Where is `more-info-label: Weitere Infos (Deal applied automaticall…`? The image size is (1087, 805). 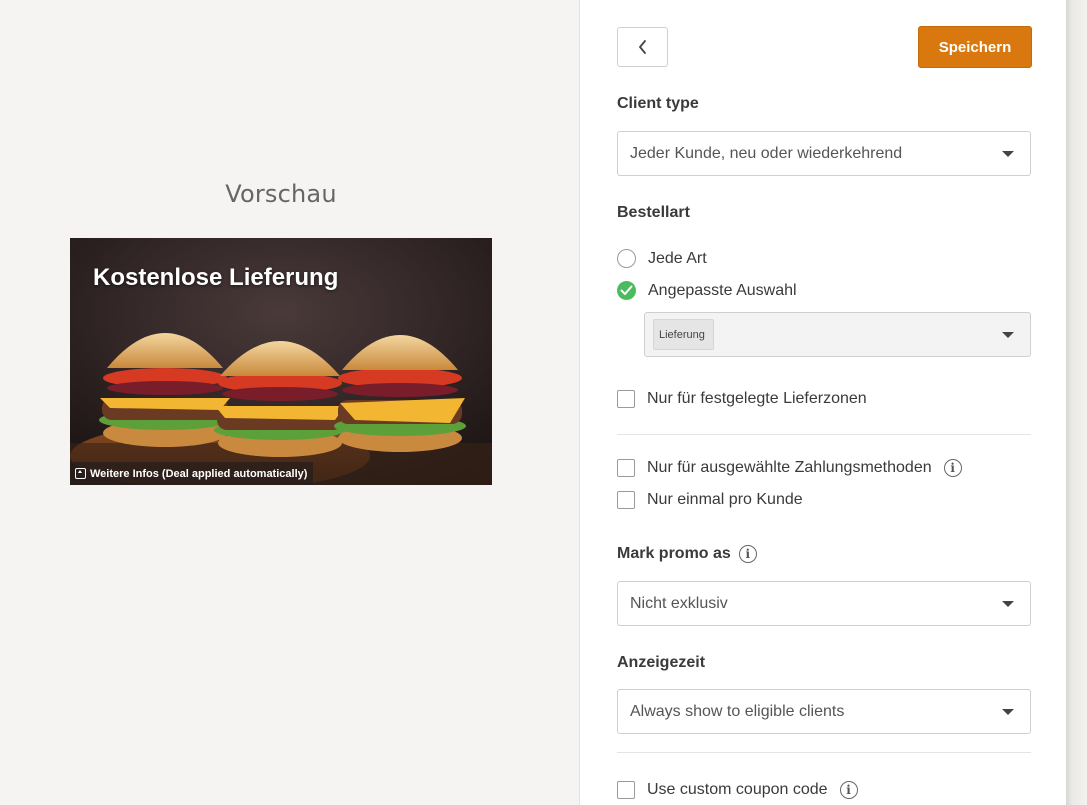
more-info-label: Weitere Infos (Deal applied automaticall… is located at coordinates (199, 473).